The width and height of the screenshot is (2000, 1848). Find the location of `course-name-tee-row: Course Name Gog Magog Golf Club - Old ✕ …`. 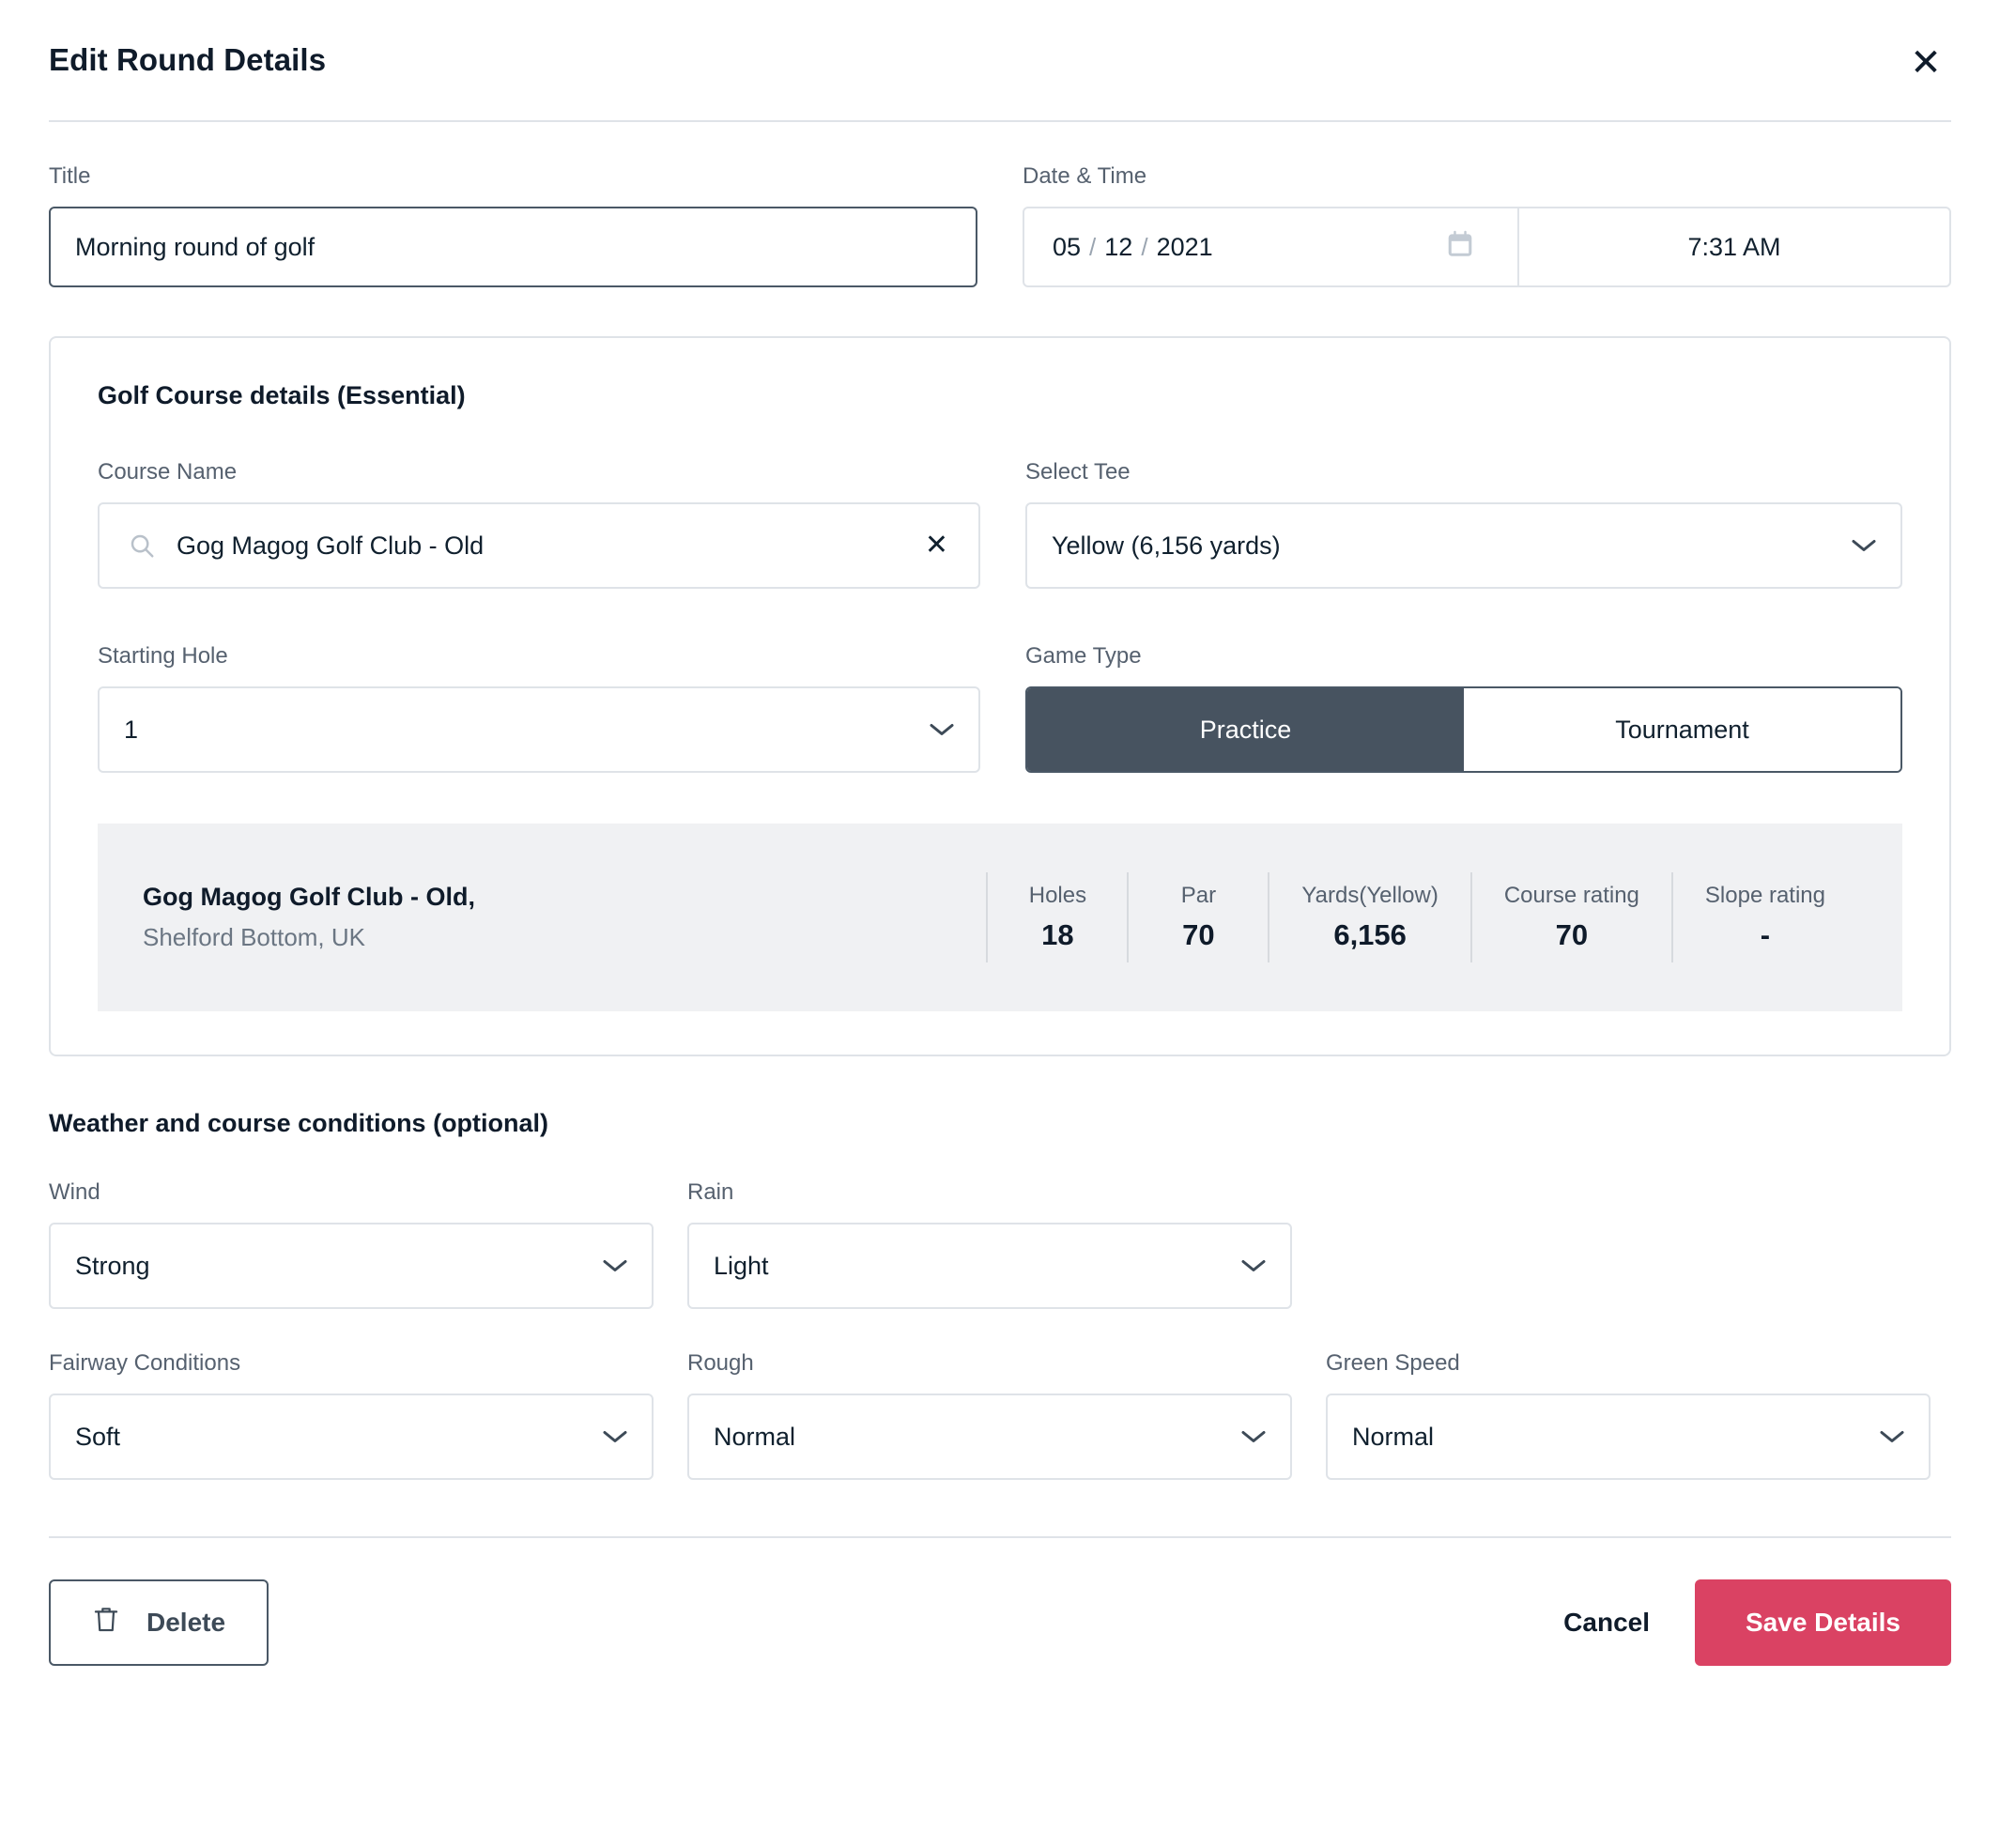

course-name-tee-row: Course Name Gog Magog Golf Club - Old ✕ … is located at coordinates (1000, 524).